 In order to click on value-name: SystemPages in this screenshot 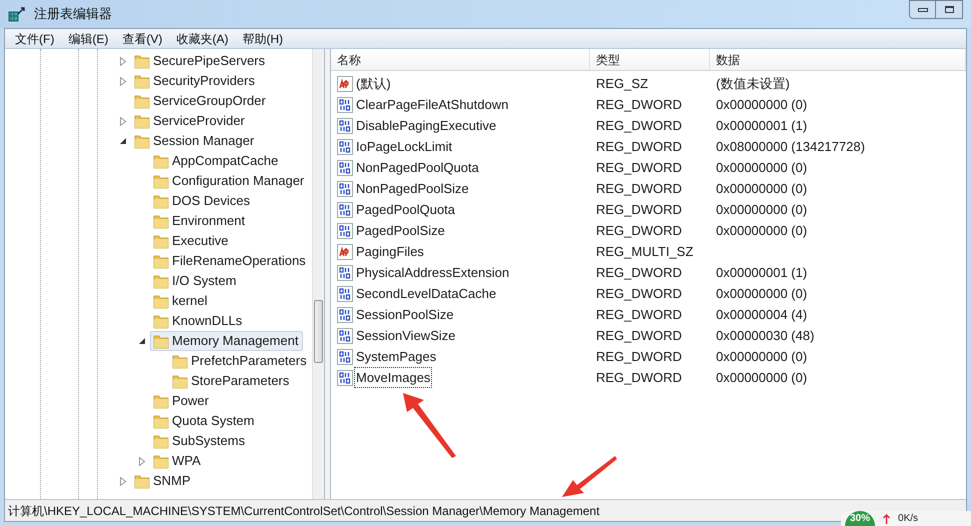, I will do `click(396, 356)`.